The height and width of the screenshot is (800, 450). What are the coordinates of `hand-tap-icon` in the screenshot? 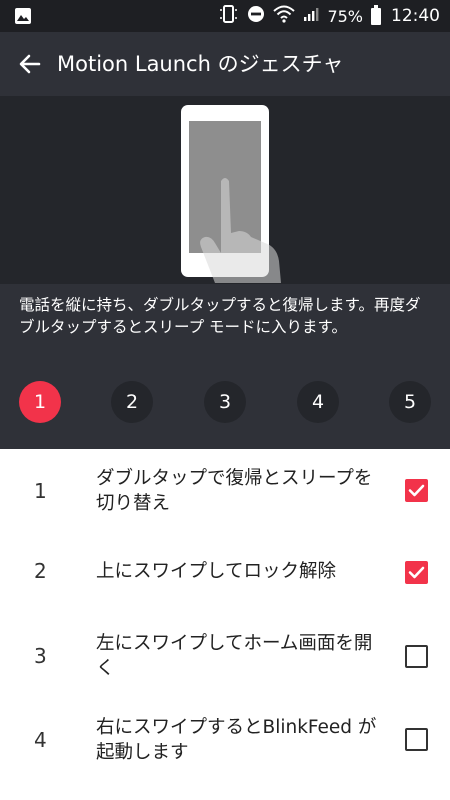 It's located at (240, 230).